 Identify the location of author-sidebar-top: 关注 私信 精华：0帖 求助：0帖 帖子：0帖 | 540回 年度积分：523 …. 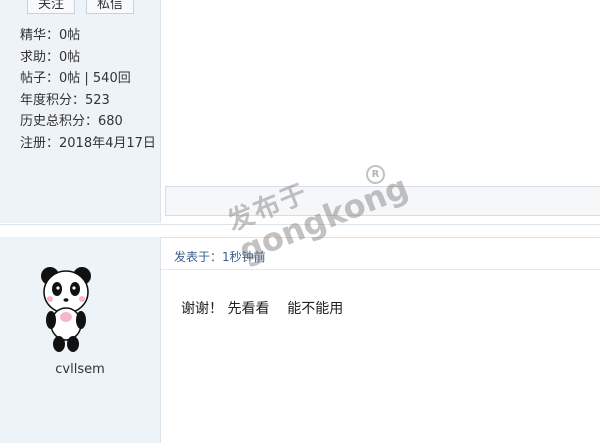
(80, 111).